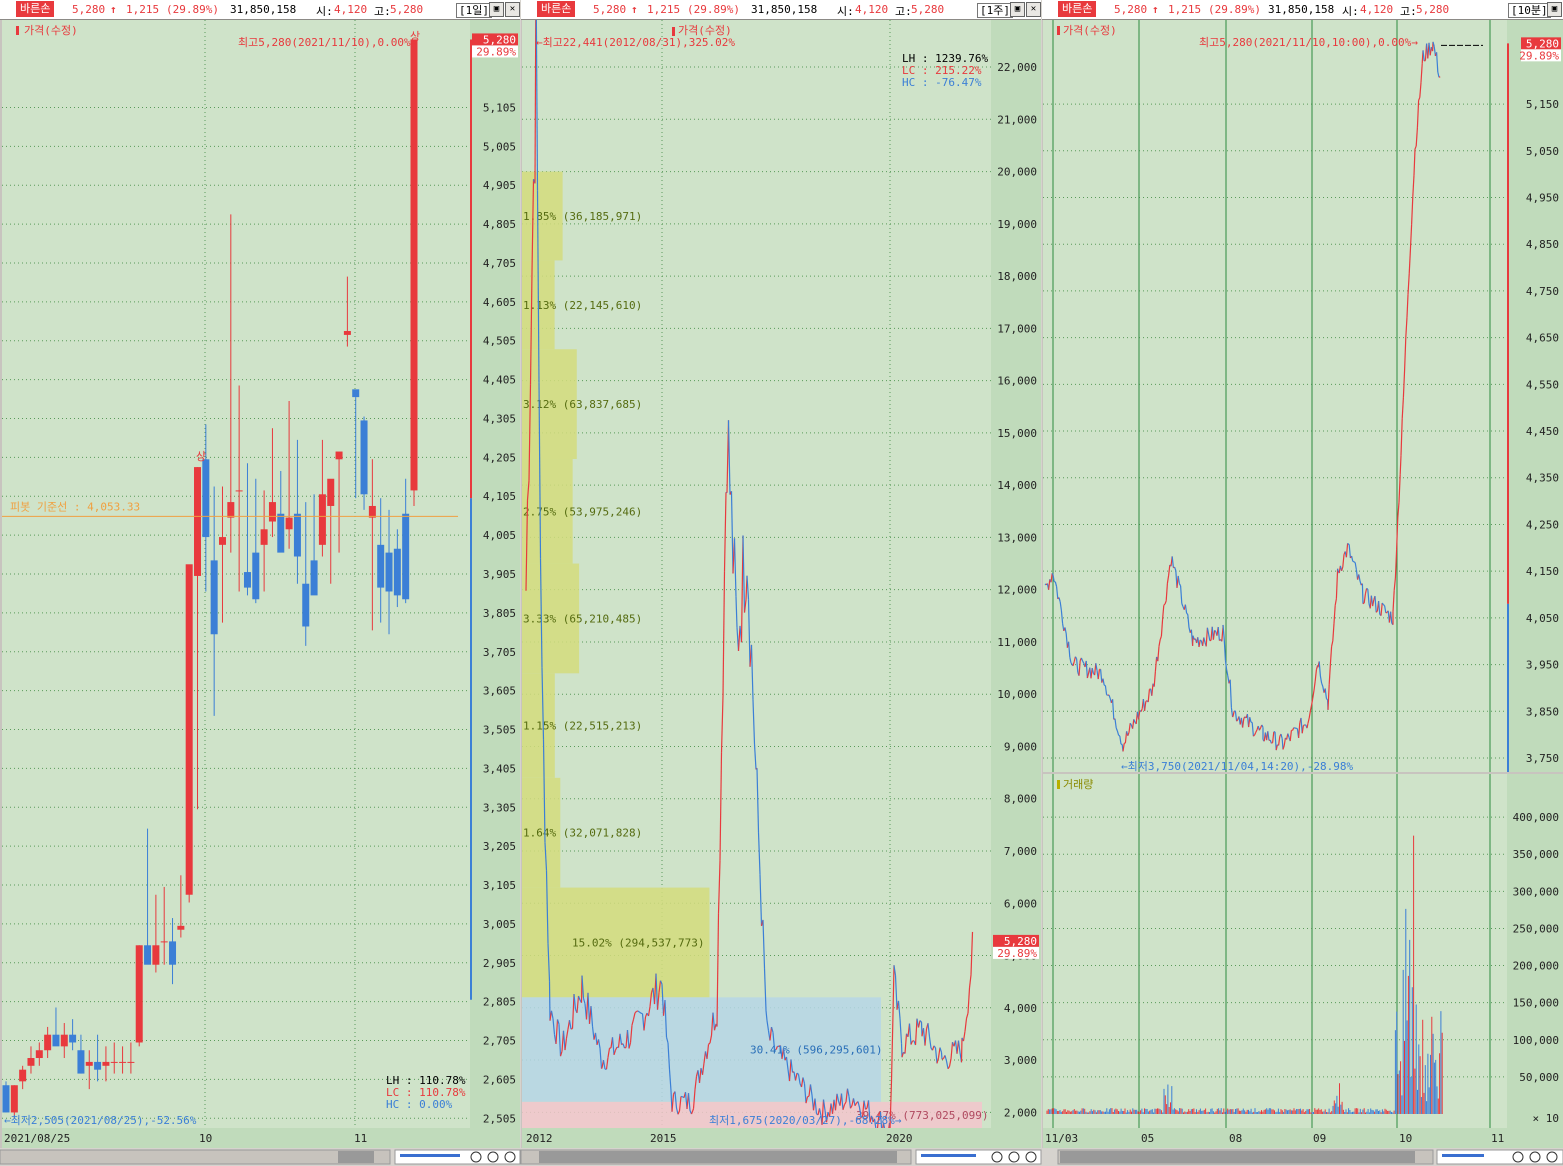 The image size is (1563, 1166). I want to click on y-tick-label: 2,505, so click(499, 1118).